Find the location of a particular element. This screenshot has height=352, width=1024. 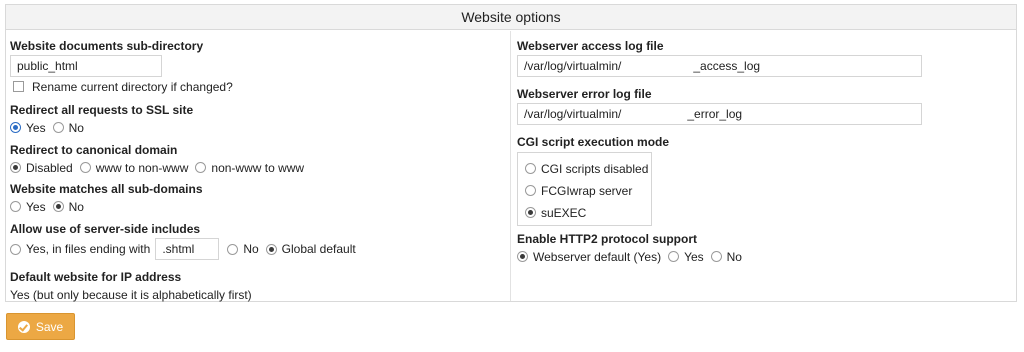

http2-label: Enable HTTP2 protocol support is located at coordinates (607, 239).